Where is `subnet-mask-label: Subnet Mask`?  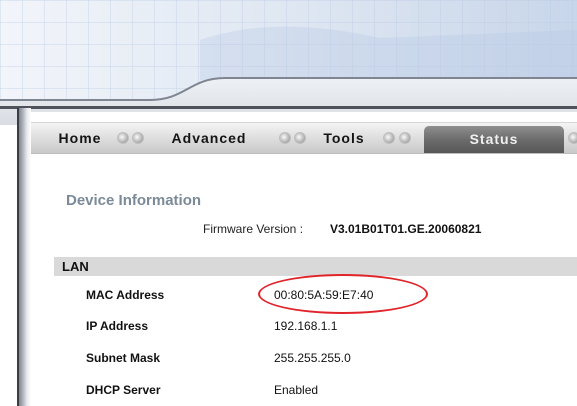
subnet-mask-label: Subnet Mask is located at coordinates (123, 358).